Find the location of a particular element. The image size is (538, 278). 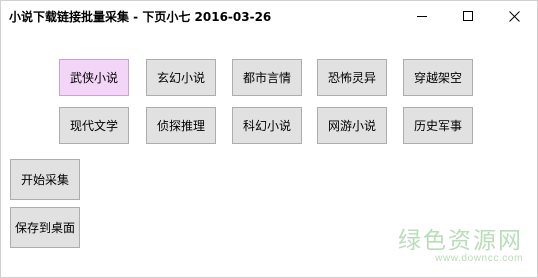

maximize-icon is located at coordinates (467, 15).